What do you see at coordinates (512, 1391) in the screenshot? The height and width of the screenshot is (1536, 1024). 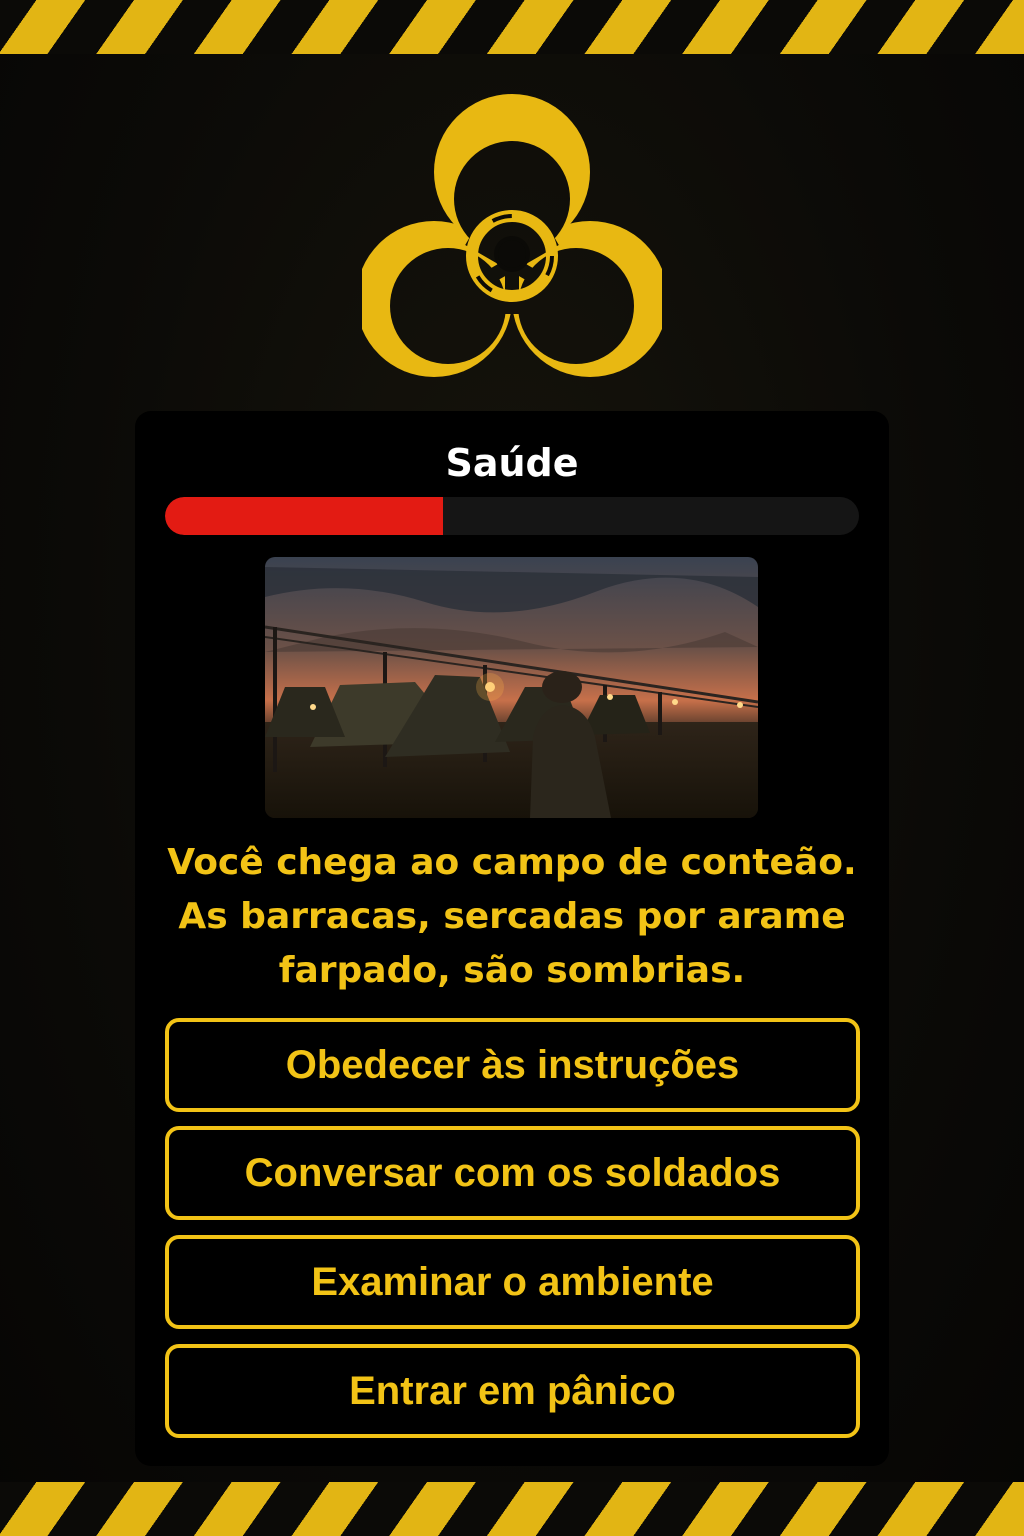 I see `choice-panic-button: Entrar em pânico` at bounding box center [512, 1391].